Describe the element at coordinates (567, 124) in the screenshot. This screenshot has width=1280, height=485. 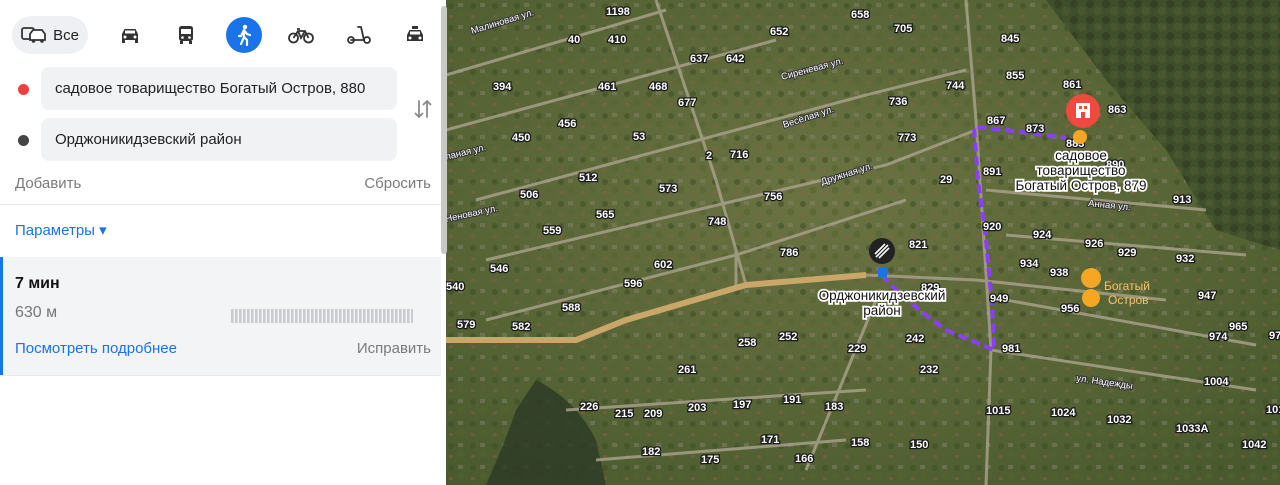
I see `house-number-label: 456` at that location.